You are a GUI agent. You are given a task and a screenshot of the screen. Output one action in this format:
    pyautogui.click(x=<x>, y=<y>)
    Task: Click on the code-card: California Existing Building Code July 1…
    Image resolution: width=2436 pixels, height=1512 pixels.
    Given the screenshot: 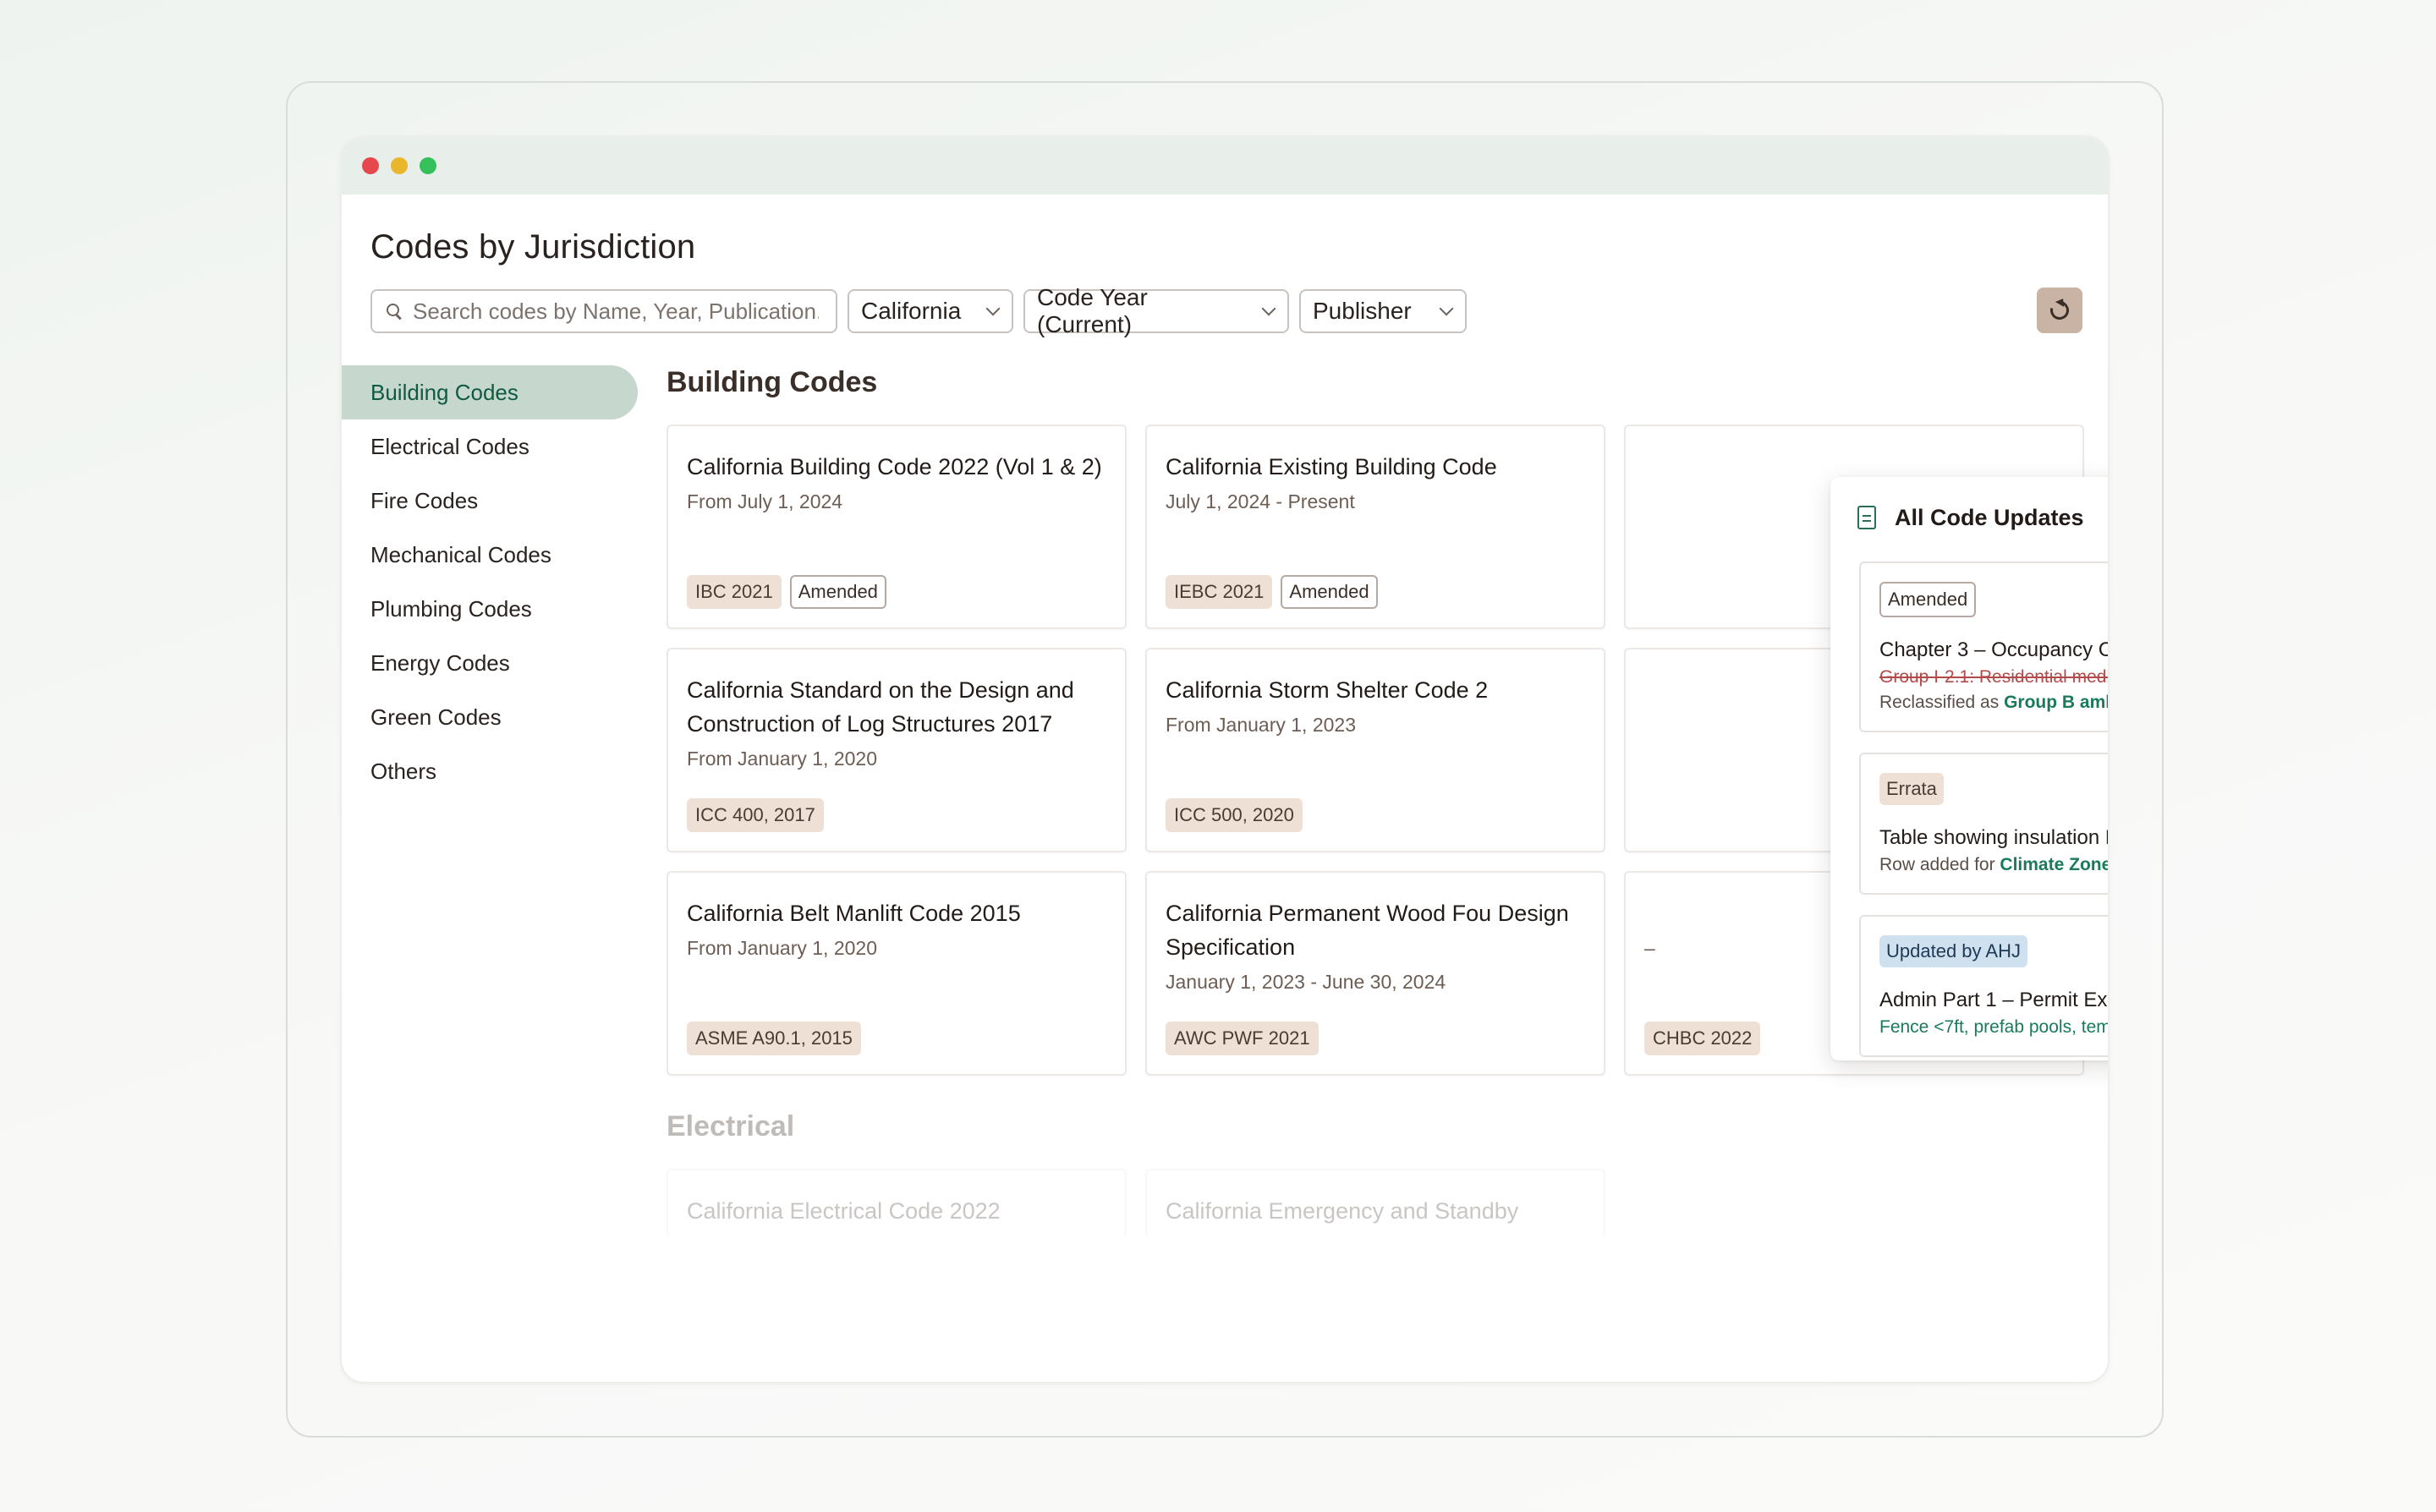 What is the action you would take?
    pyautogui.click(x=1375, y=527)
    